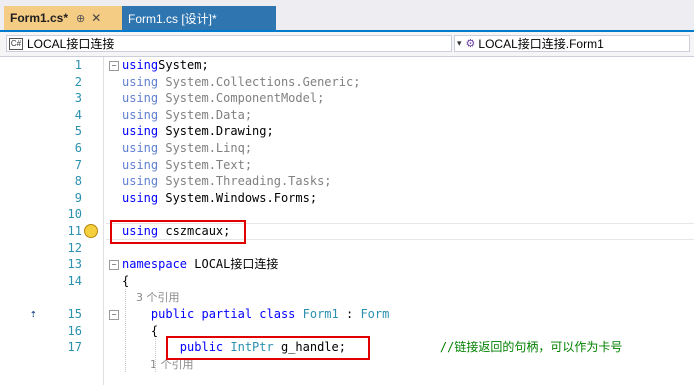 The width and height of the screenshot is (694, 385). I want to click on line-number: 8, so click(78, 181).